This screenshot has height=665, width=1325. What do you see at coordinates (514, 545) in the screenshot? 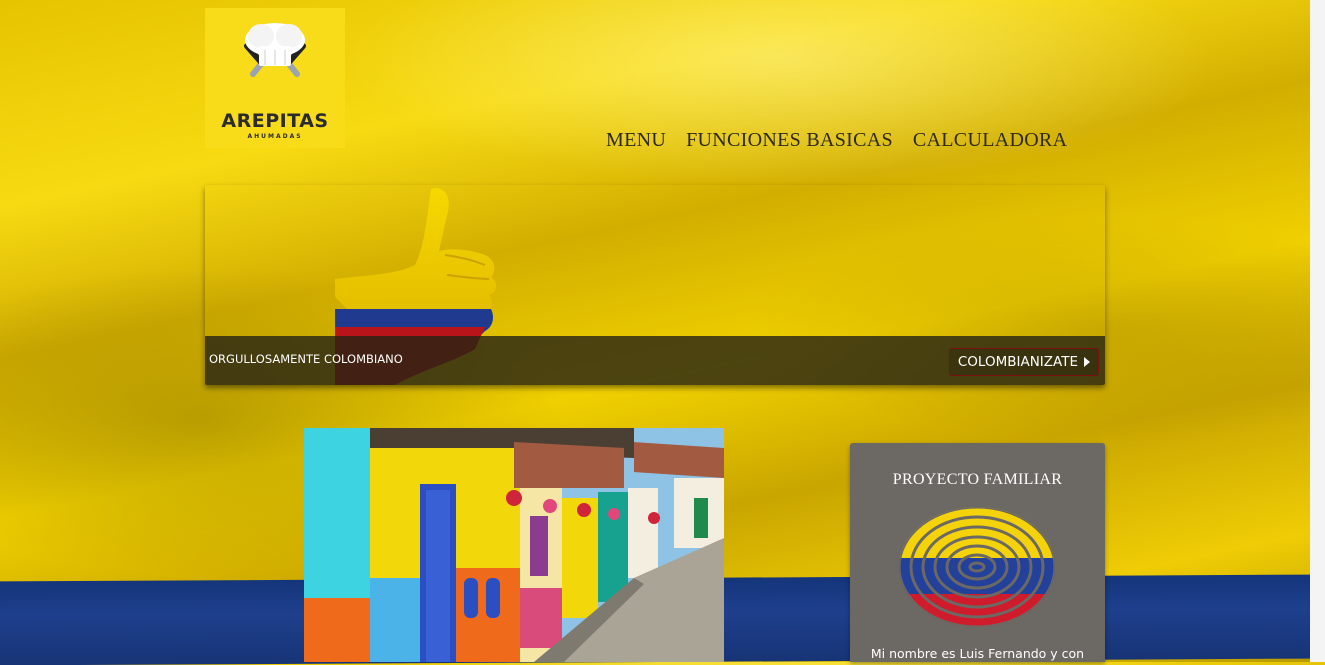
I see `colorful-street-image` at bounding box center [514, 545].